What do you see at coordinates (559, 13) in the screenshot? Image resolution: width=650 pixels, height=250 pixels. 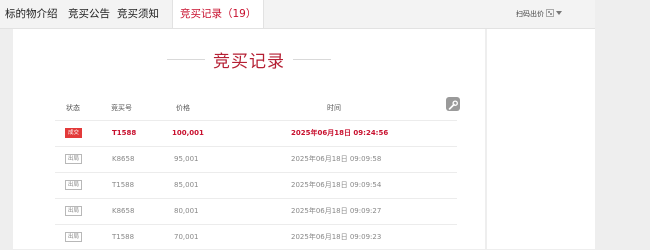 I see `chevron-down-icon` at bounding box center [559, 13].